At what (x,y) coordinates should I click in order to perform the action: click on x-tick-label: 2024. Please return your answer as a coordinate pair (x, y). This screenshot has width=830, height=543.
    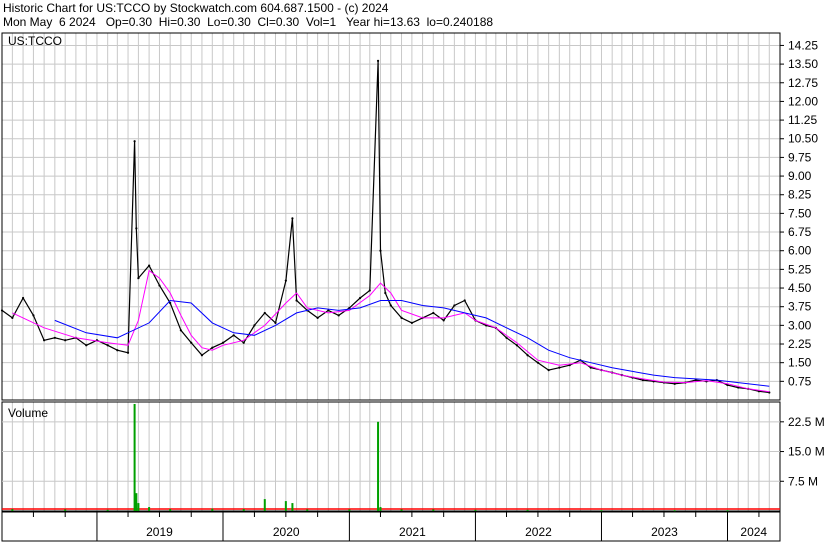
    Looking at the image, I should click on (753, 532).